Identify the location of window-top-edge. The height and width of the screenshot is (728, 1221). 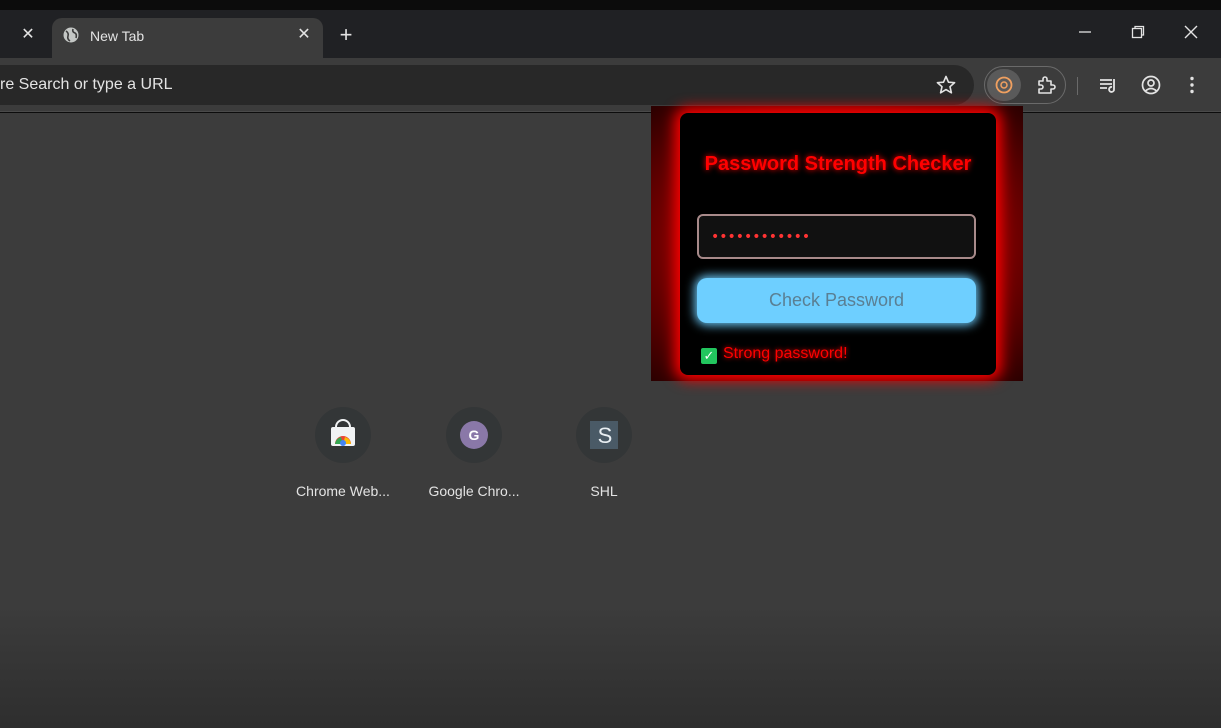
(610, 5).